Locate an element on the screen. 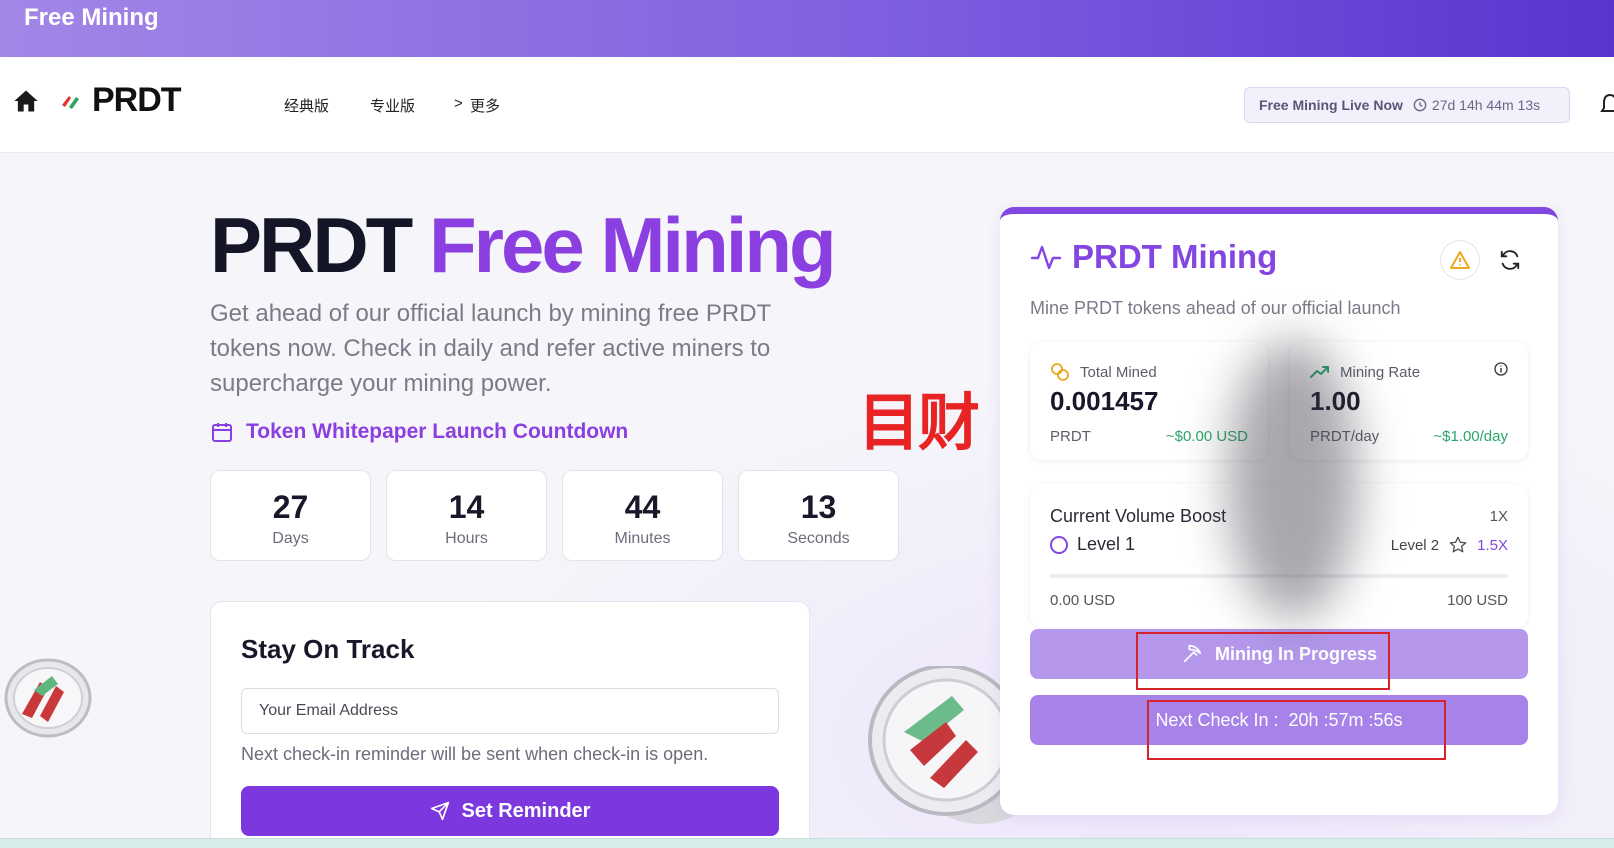  countdown-label: Seconds is located at coordinates (818, 538).